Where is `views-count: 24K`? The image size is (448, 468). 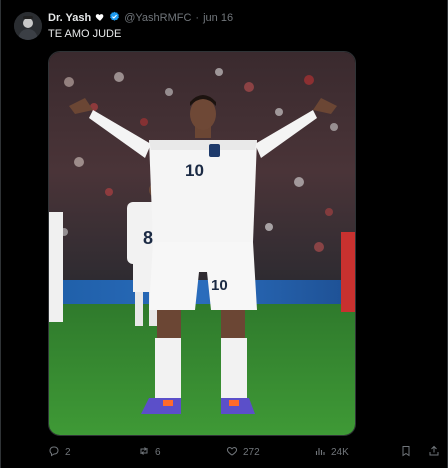
views-count: 24K is located at coordinates (340, 452).